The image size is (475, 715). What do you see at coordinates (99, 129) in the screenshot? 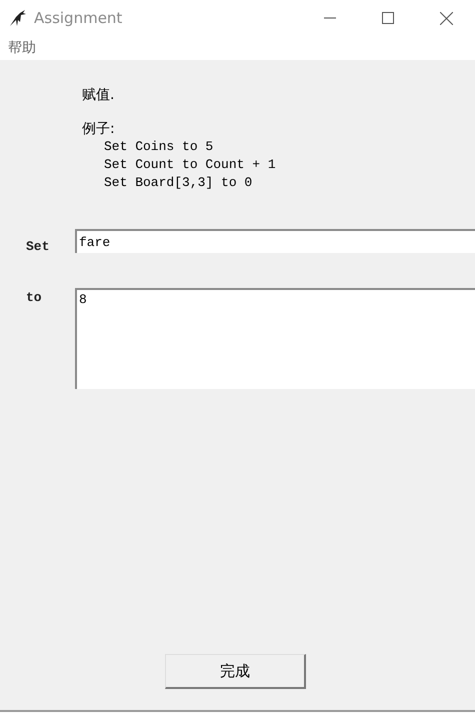
I see `examples-label: 例子:` at bounding box center [99, 129].